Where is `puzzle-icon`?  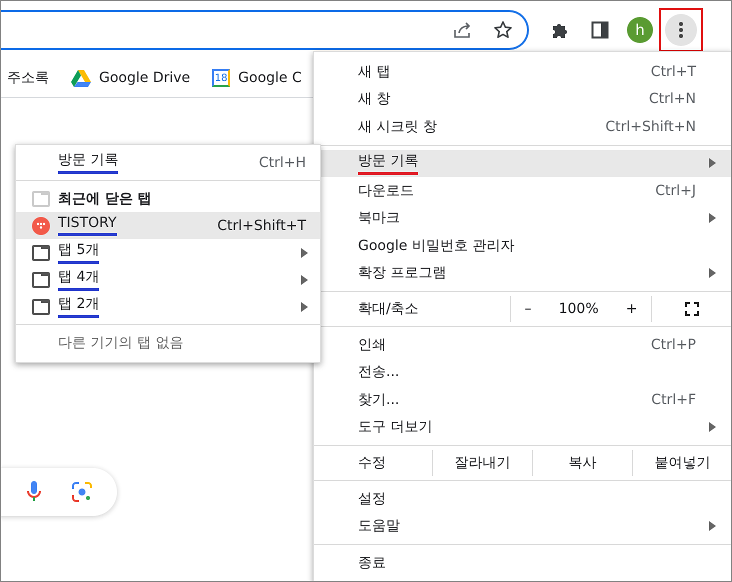 puzzle-icon is located at coordinates (560, 30).